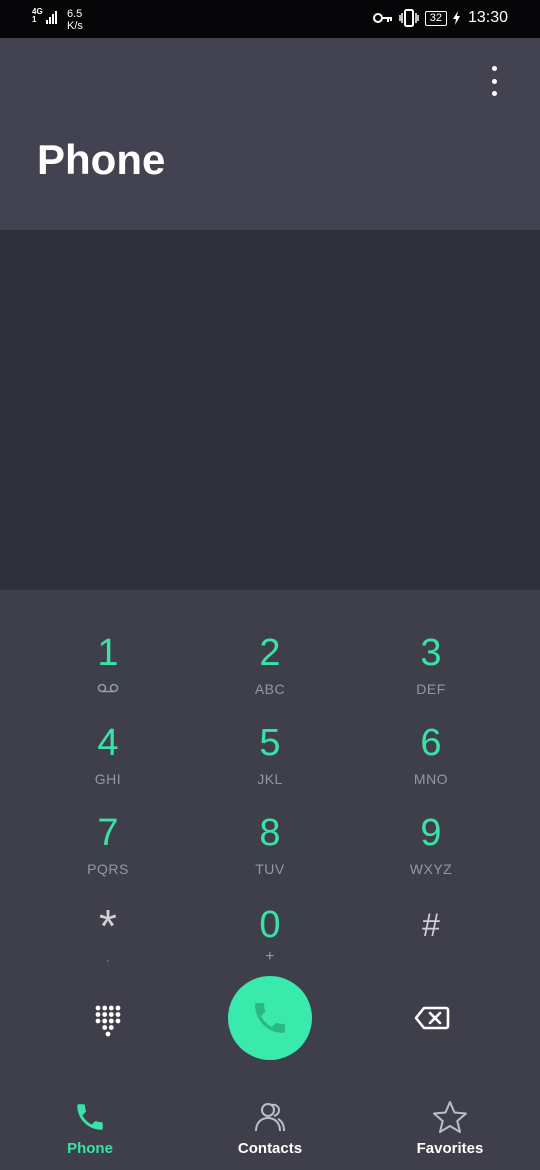  What do you see at coordinates (270, 1148) in the screenshot?
I see `nav-label: Contacts` at bounding box center [270, 1148].